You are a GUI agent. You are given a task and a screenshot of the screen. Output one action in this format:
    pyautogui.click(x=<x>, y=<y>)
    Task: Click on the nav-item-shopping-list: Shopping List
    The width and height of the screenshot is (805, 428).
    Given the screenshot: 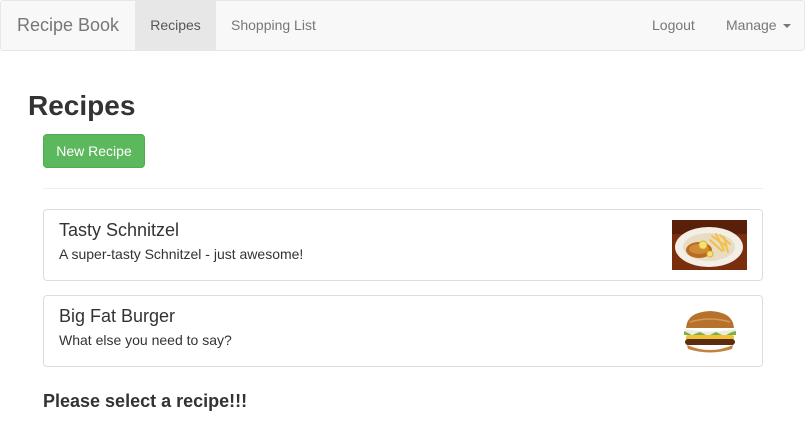 What is the action you would take?
    pyautogui.click(x=273, y=25)
    